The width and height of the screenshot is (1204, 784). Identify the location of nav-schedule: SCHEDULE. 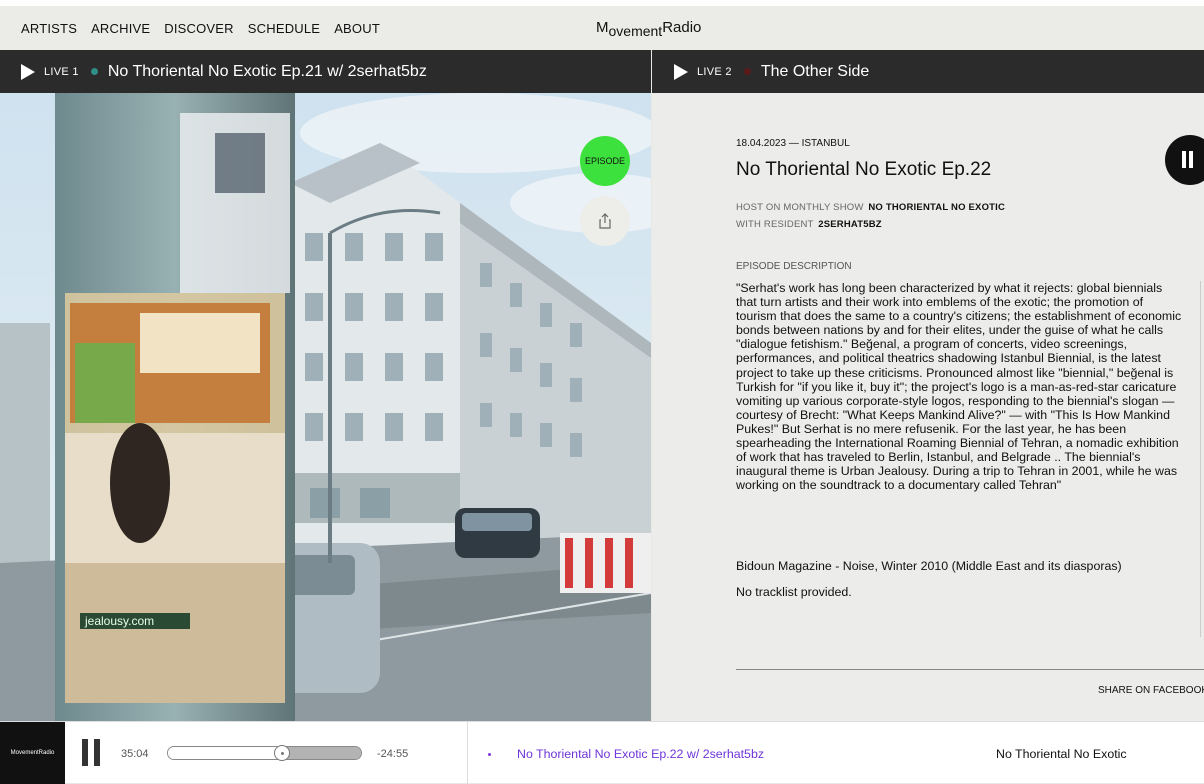
(284, 28).